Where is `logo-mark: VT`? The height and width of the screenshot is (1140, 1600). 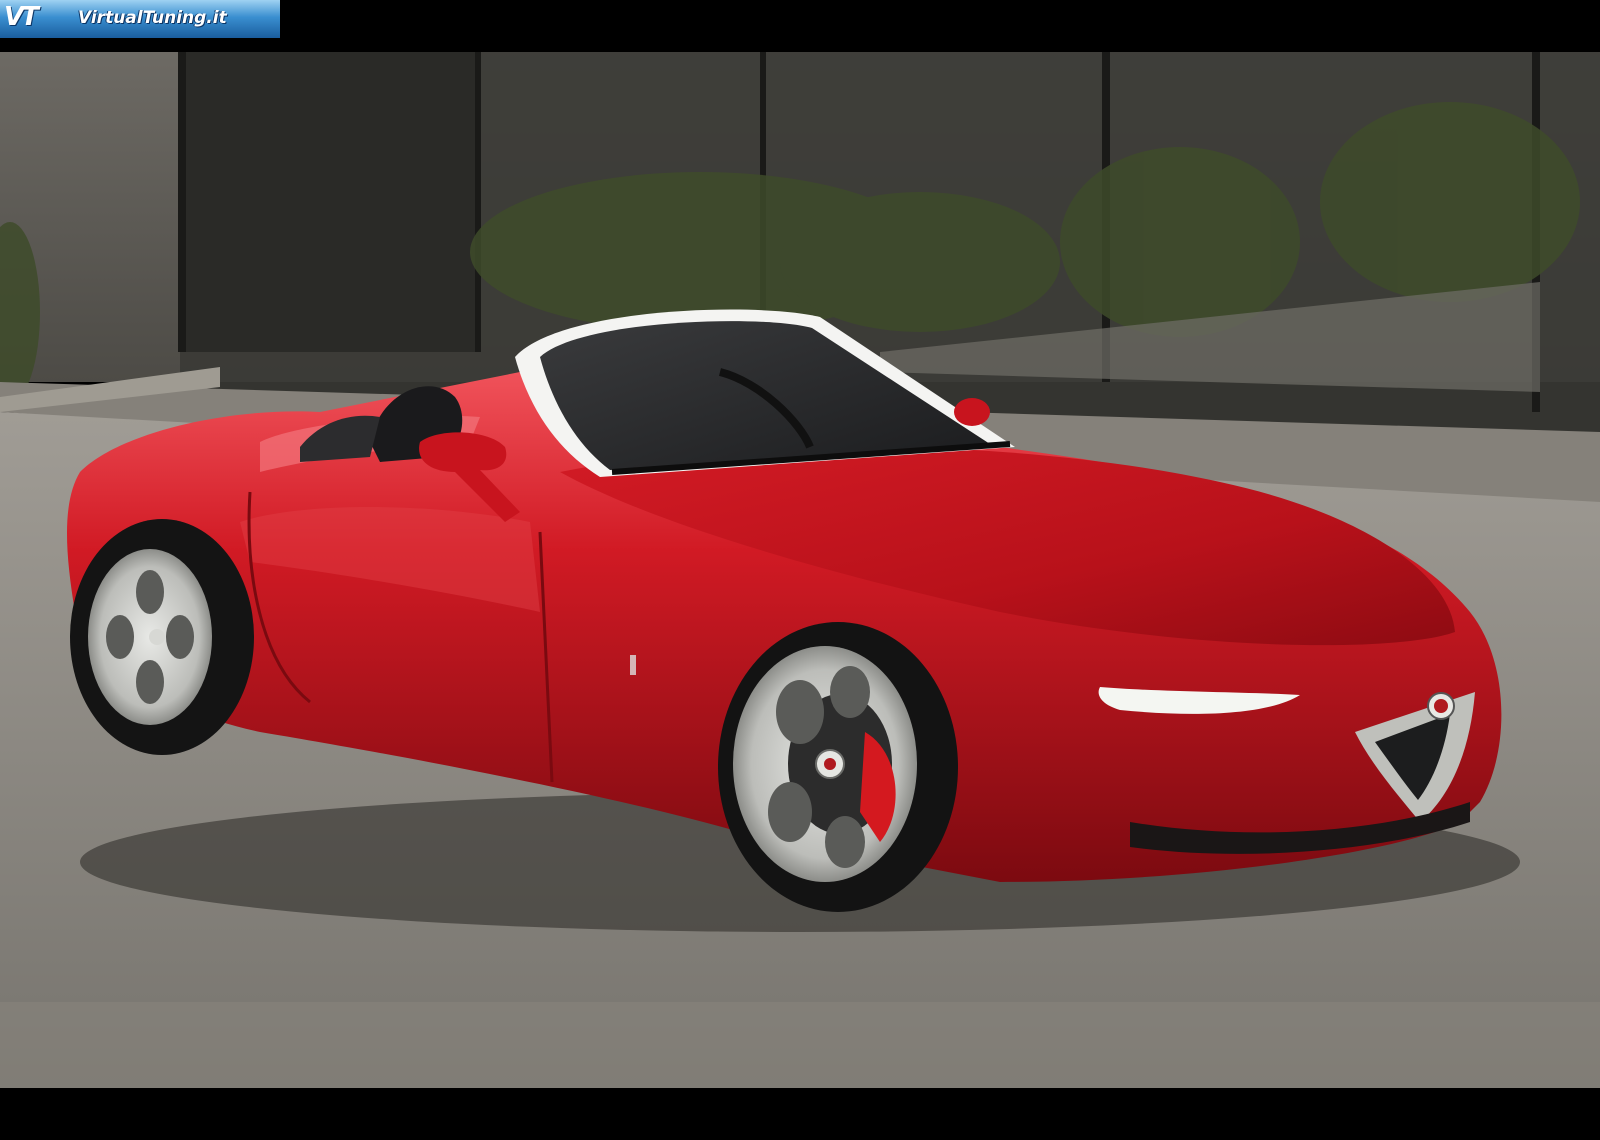 logo-mark: VT is located at coordinates (21, 17).